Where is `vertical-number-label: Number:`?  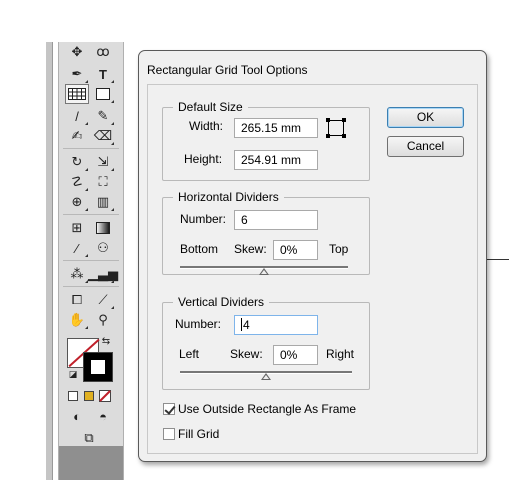
vertical-number-label: Number: is located at coordinates (198, 324).